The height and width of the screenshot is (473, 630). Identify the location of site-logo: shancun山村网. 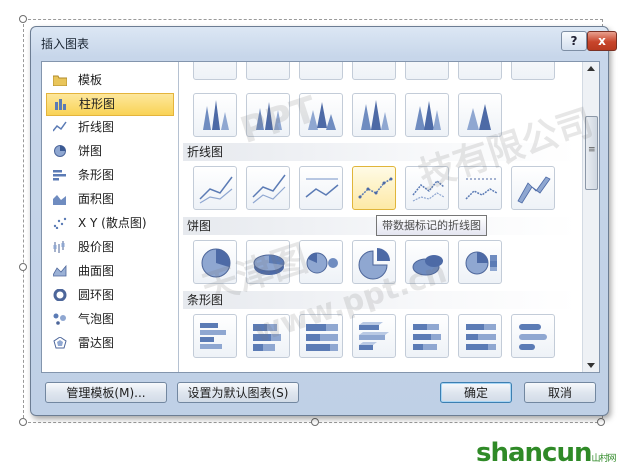
(546, 453).